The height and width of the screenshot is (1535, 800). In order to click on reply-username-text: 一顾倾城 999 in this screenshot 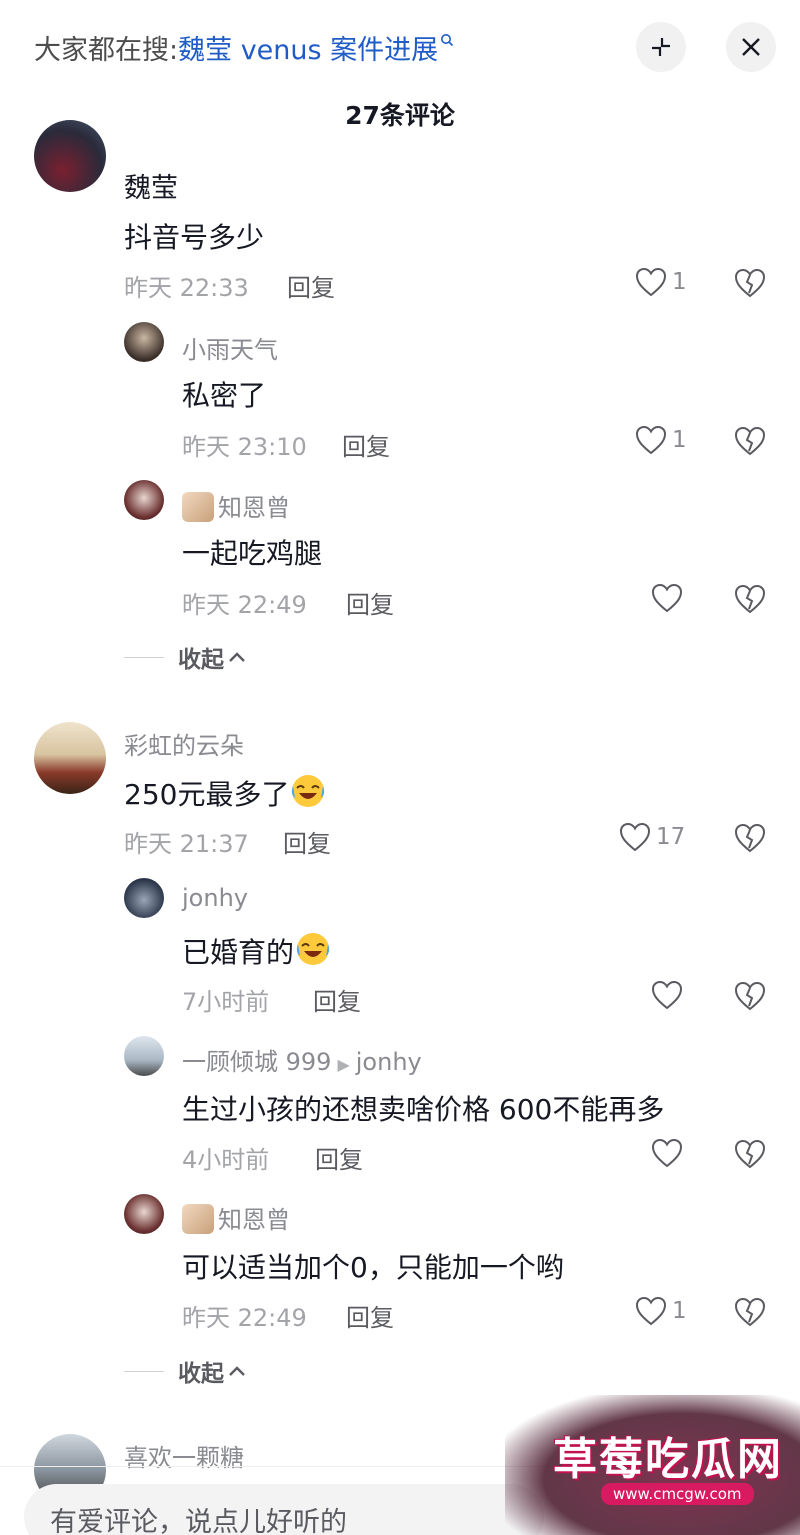, I will do `click(257, 1062)`.